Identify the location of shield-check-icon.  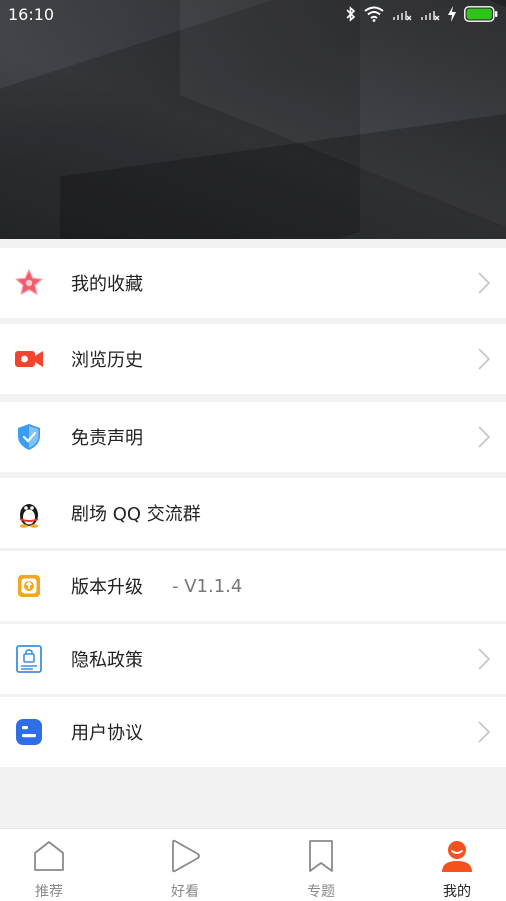
(29, 437).